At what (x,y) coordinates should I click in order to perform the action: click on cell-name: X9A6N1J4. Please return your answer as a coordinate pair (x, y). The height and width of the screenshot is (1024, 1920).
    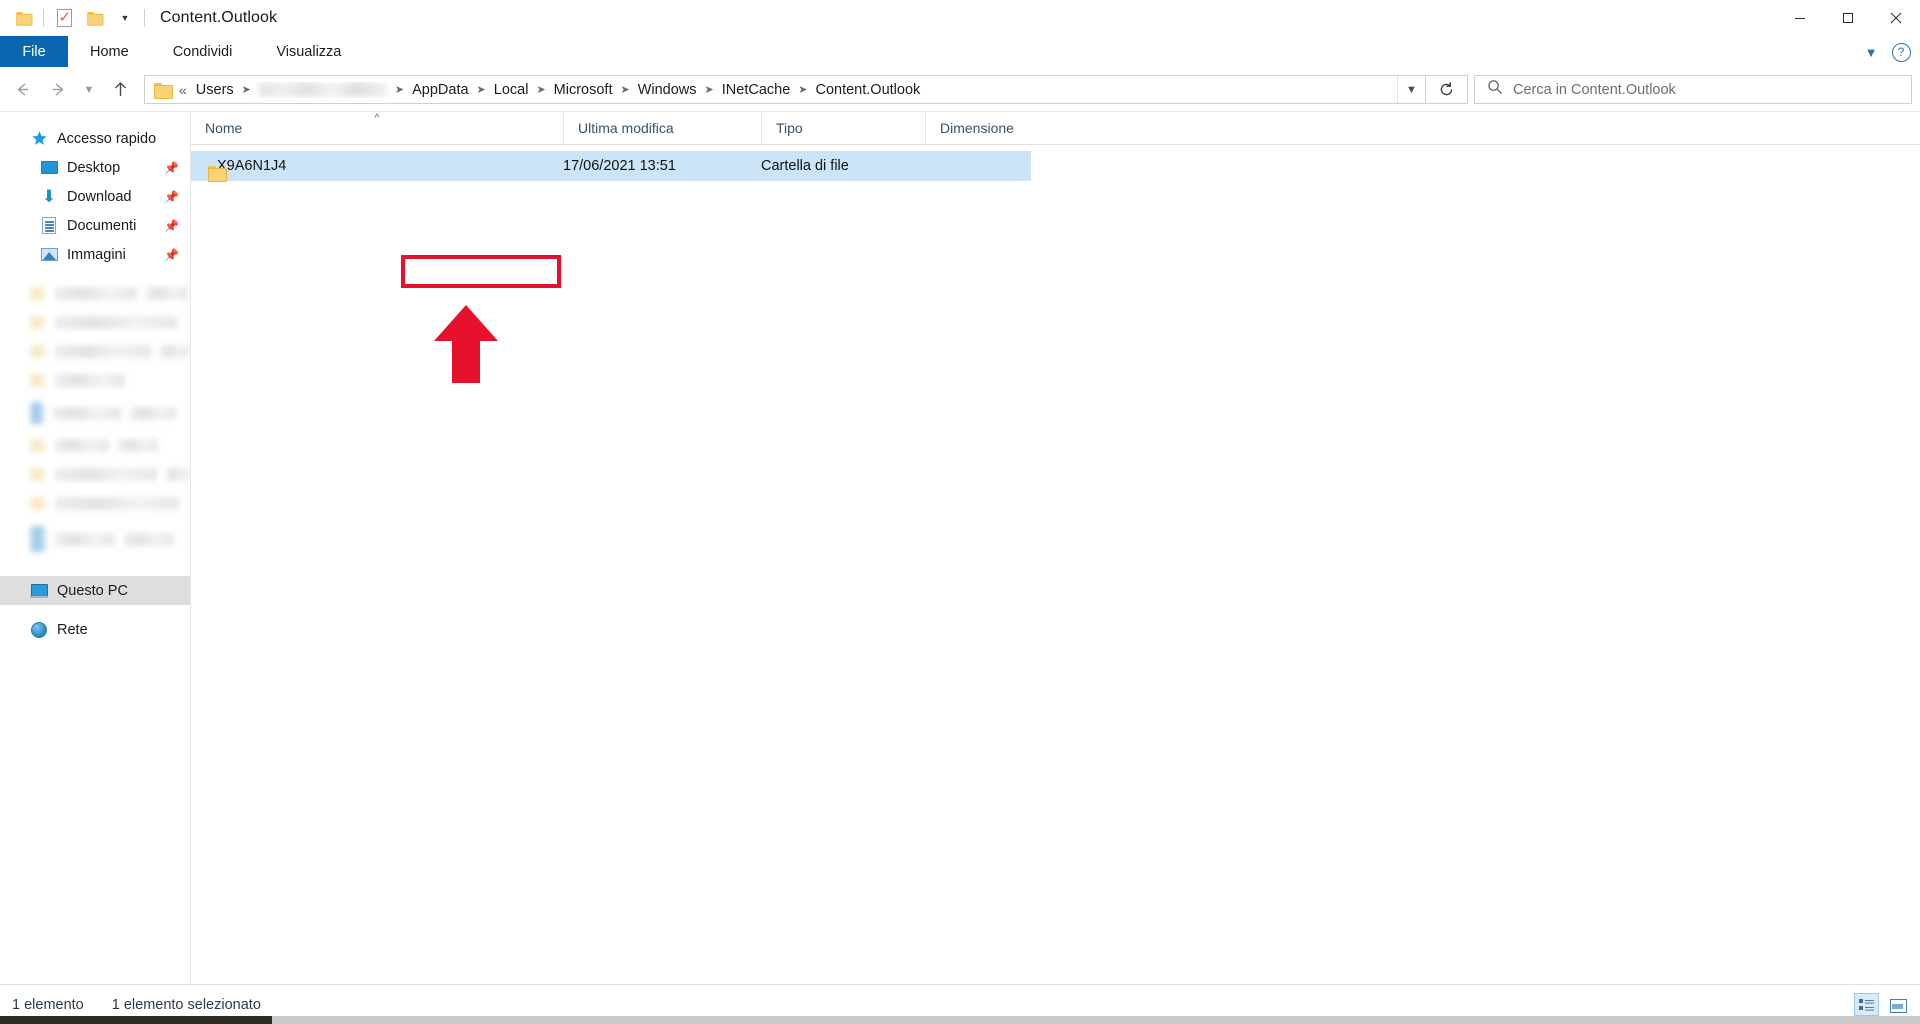
    Looking at the image, I should click on (377, 166).